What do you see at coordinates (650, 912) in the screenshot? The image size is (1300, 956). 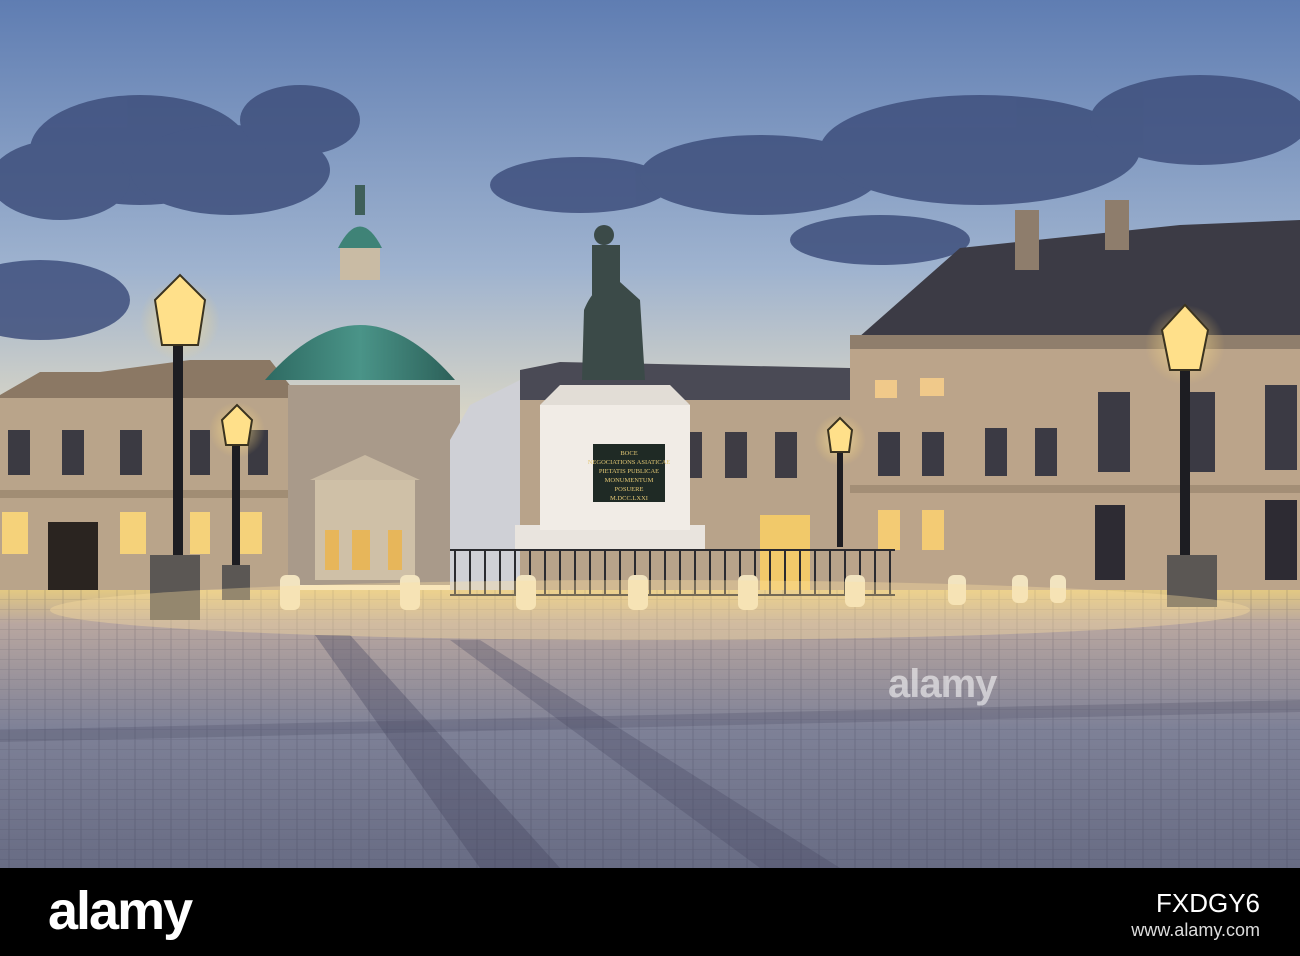 I see `alamy-footer-bar` at bounding box center [650, 912].